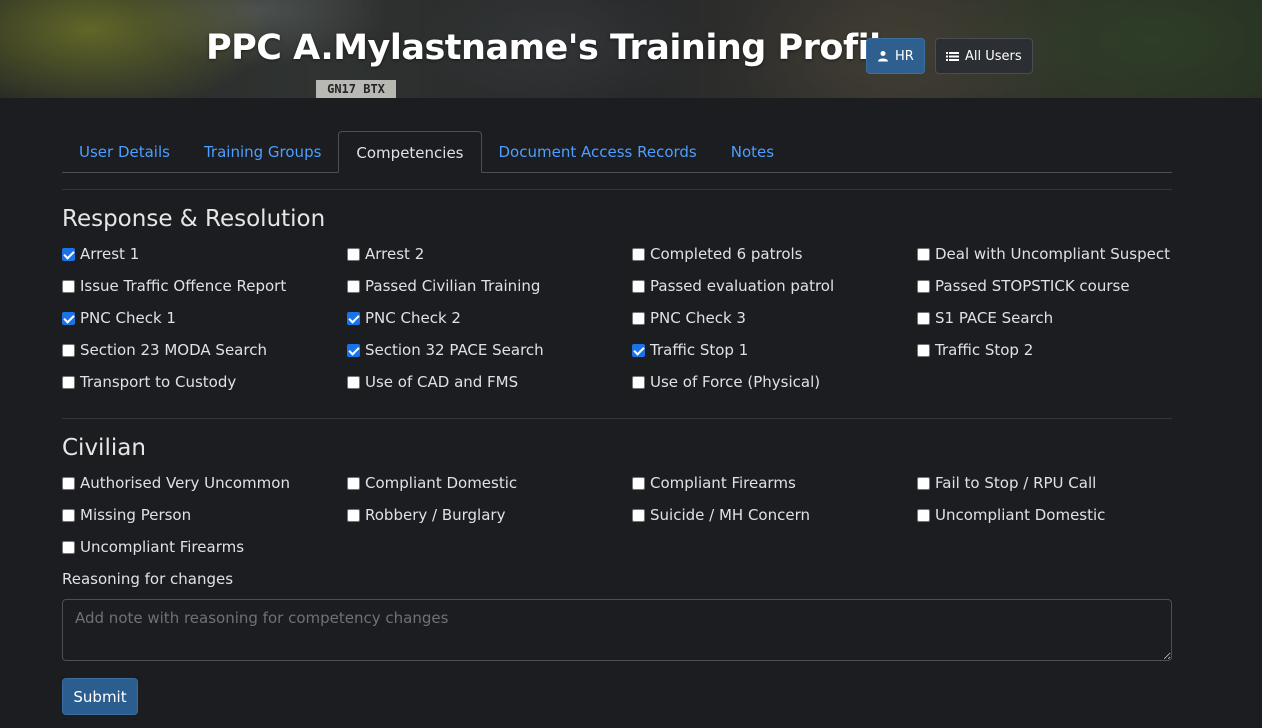  What do you see at coordinates (1032, 286) in the screenshot?
I see `competency-label: Passed STOPSTICK course` at bounding box center [1032, 286].